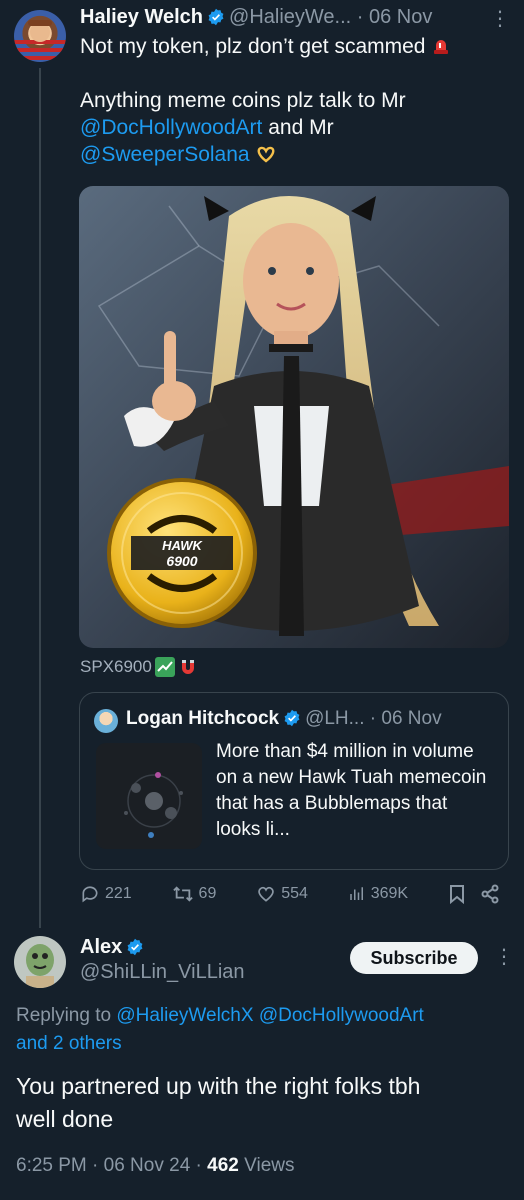 The width and height of the screenshot is (524, 1200). I want to click on hawk-coin-logo: HAWK 6900, so click(182, 553).